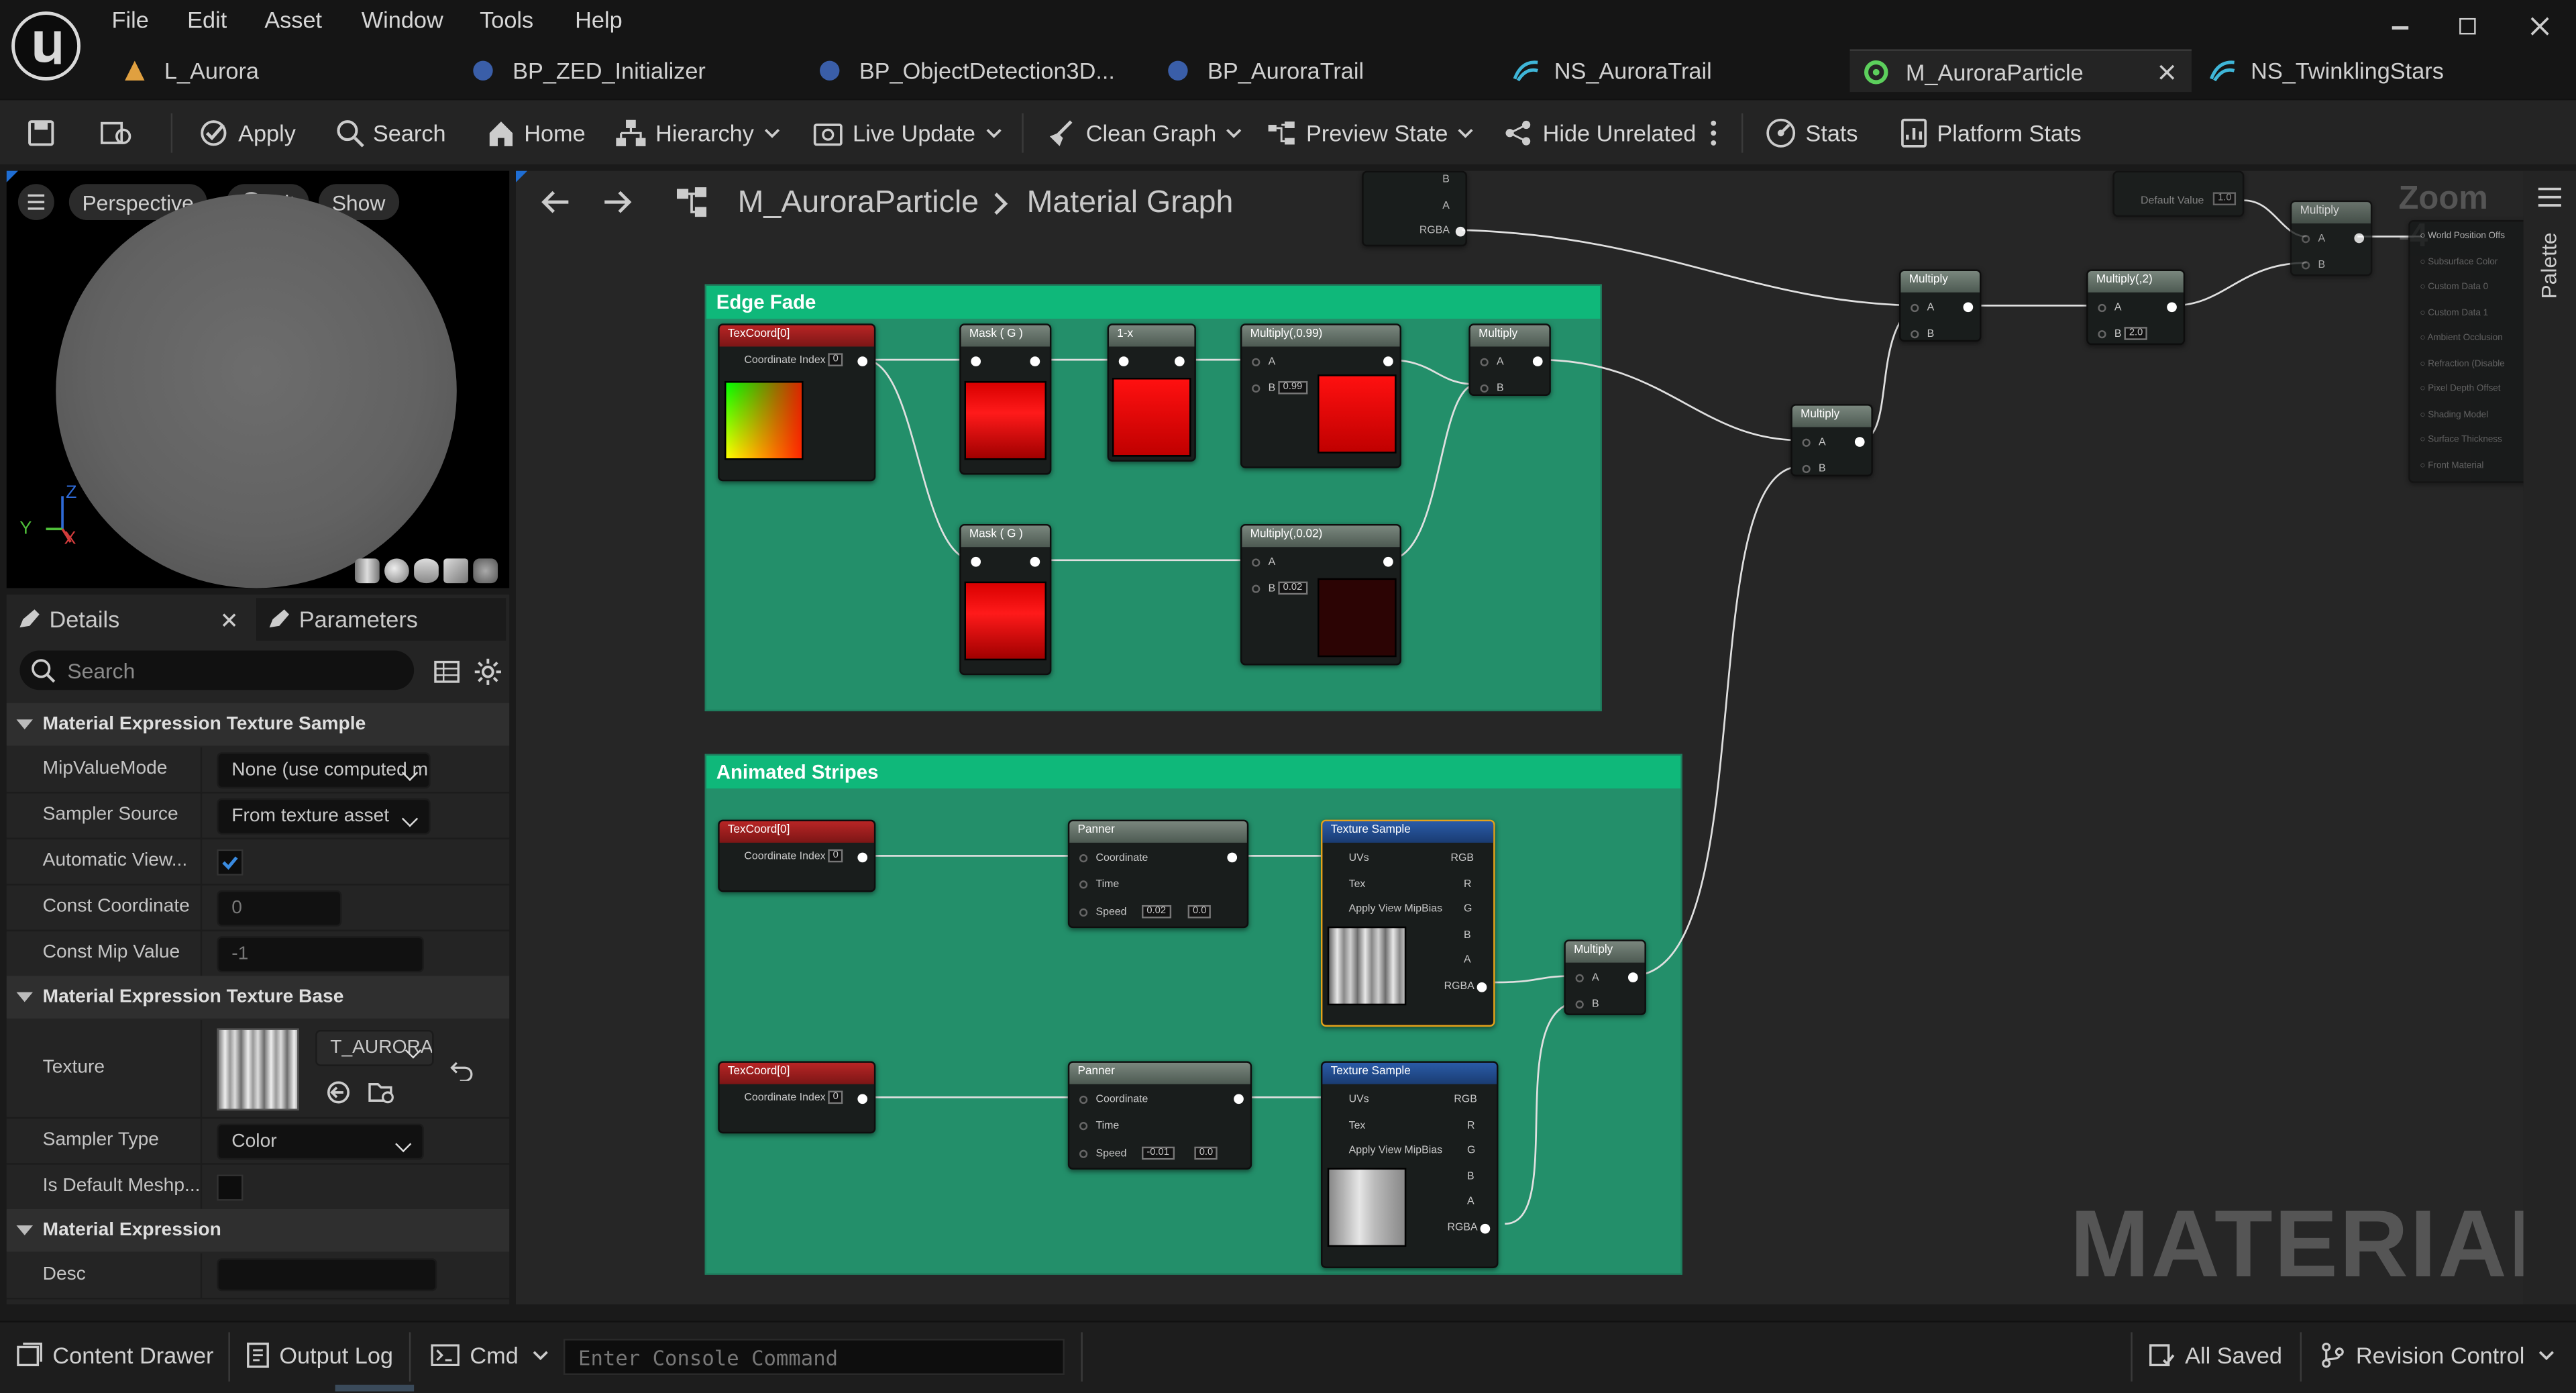 The height and width of the screenshot is (1393, 2576). Describe the element at coordinates (383, 1092) in the screenshot. I see `browse-to-asset-icon` at that location.